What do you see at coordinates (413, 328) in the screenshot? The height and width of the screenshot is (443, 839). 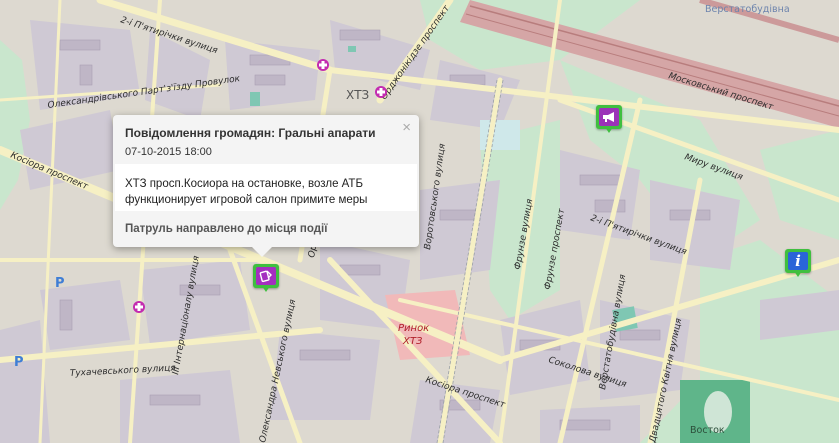 I see `market-label-1: Ринок` at bounding box center [413, 328].